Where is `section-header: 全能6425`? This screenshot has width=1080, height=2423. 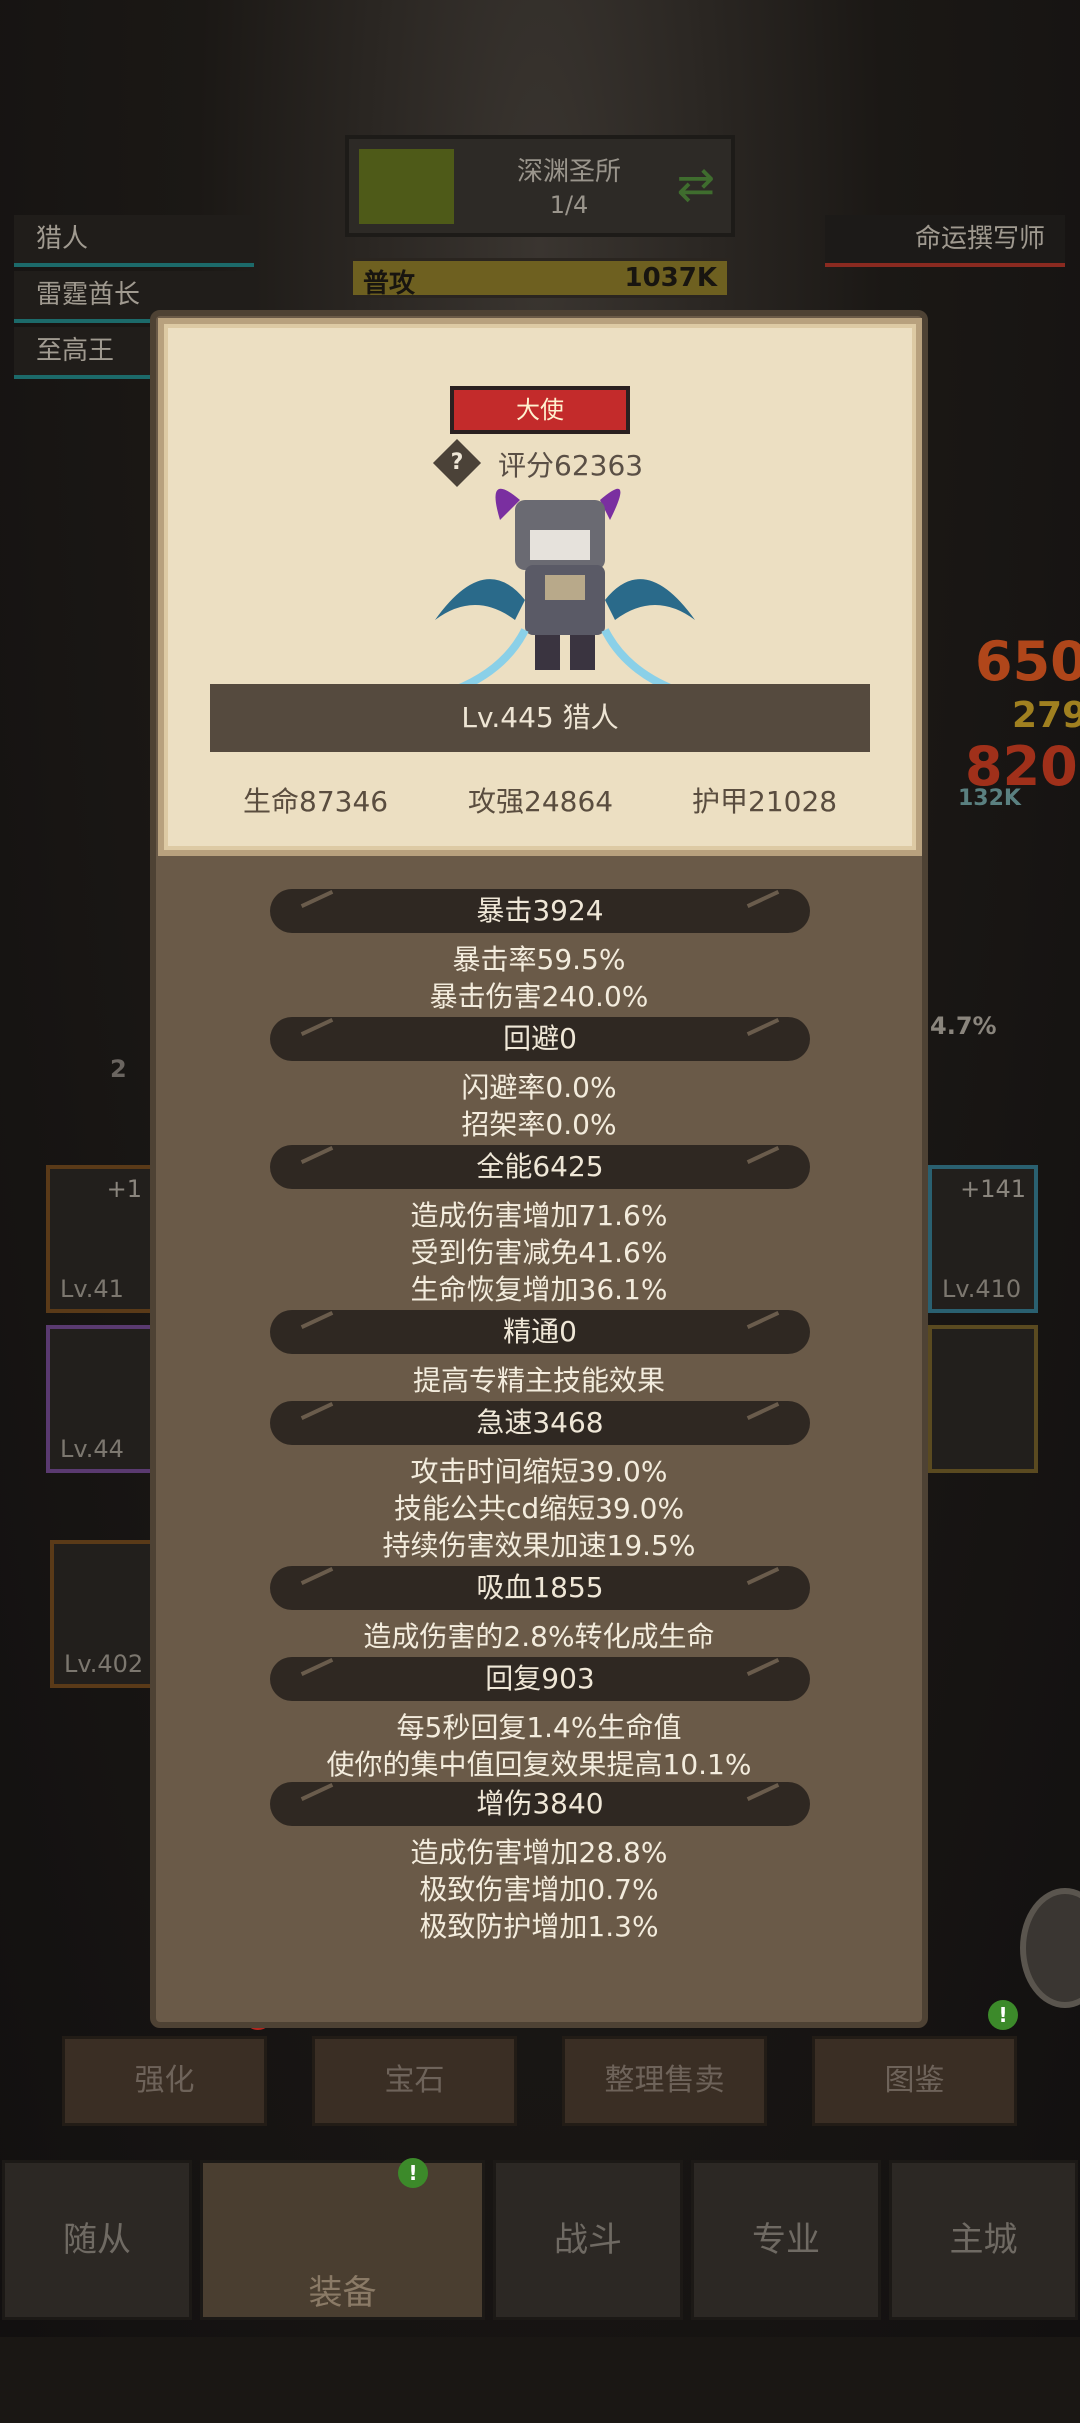 section-header: 全能6425 is located at coordinates (540, 1167).